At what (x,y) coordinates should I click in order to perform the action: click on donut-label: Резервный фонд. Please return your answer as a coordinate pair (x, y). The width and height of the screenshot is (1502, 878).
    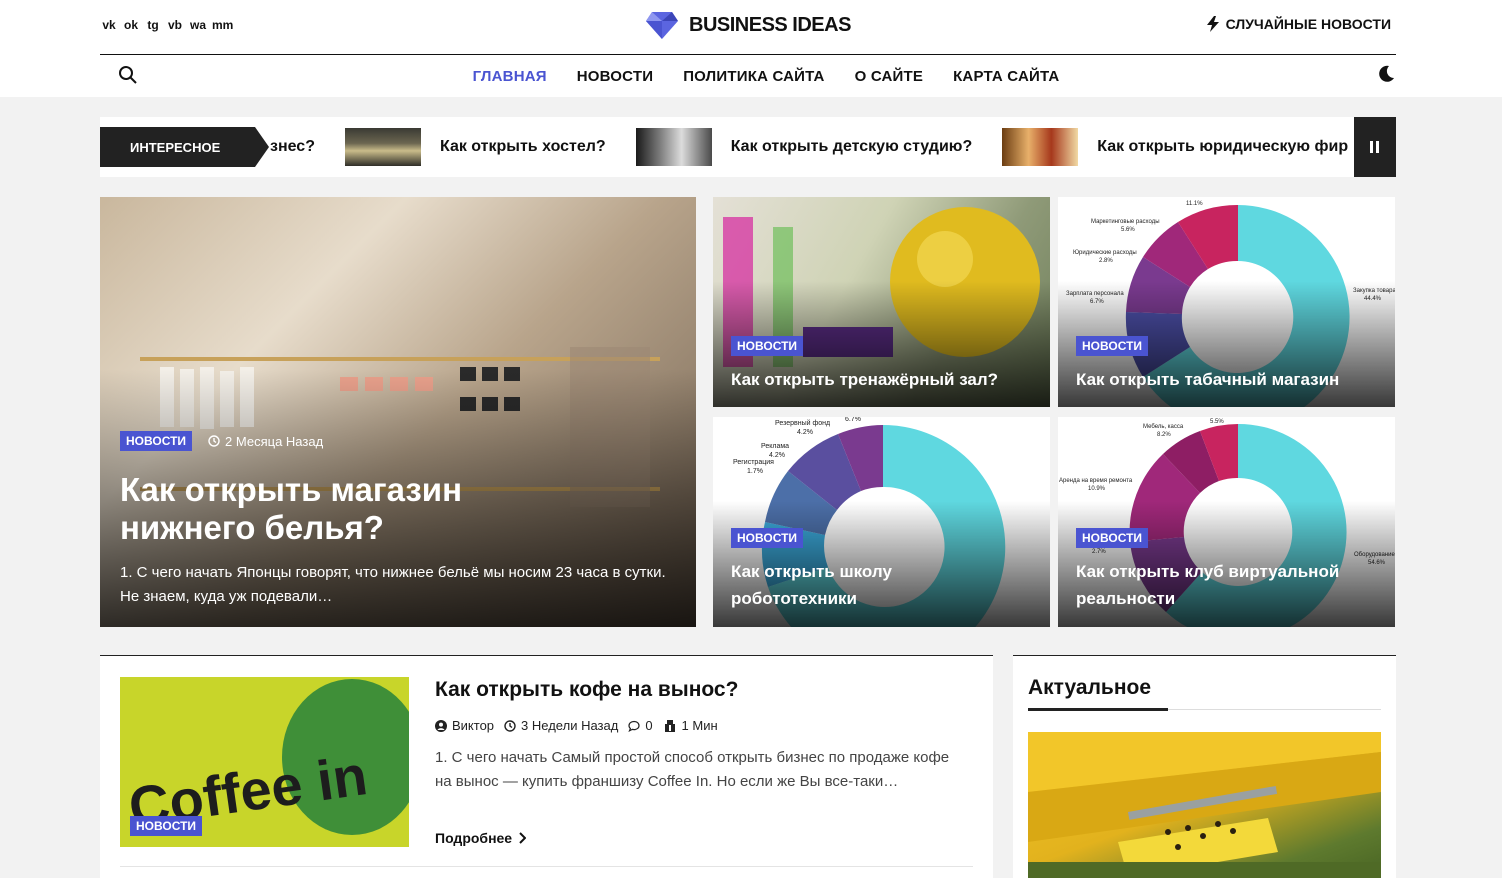
    Looking at the image, I should click on (802, 423).